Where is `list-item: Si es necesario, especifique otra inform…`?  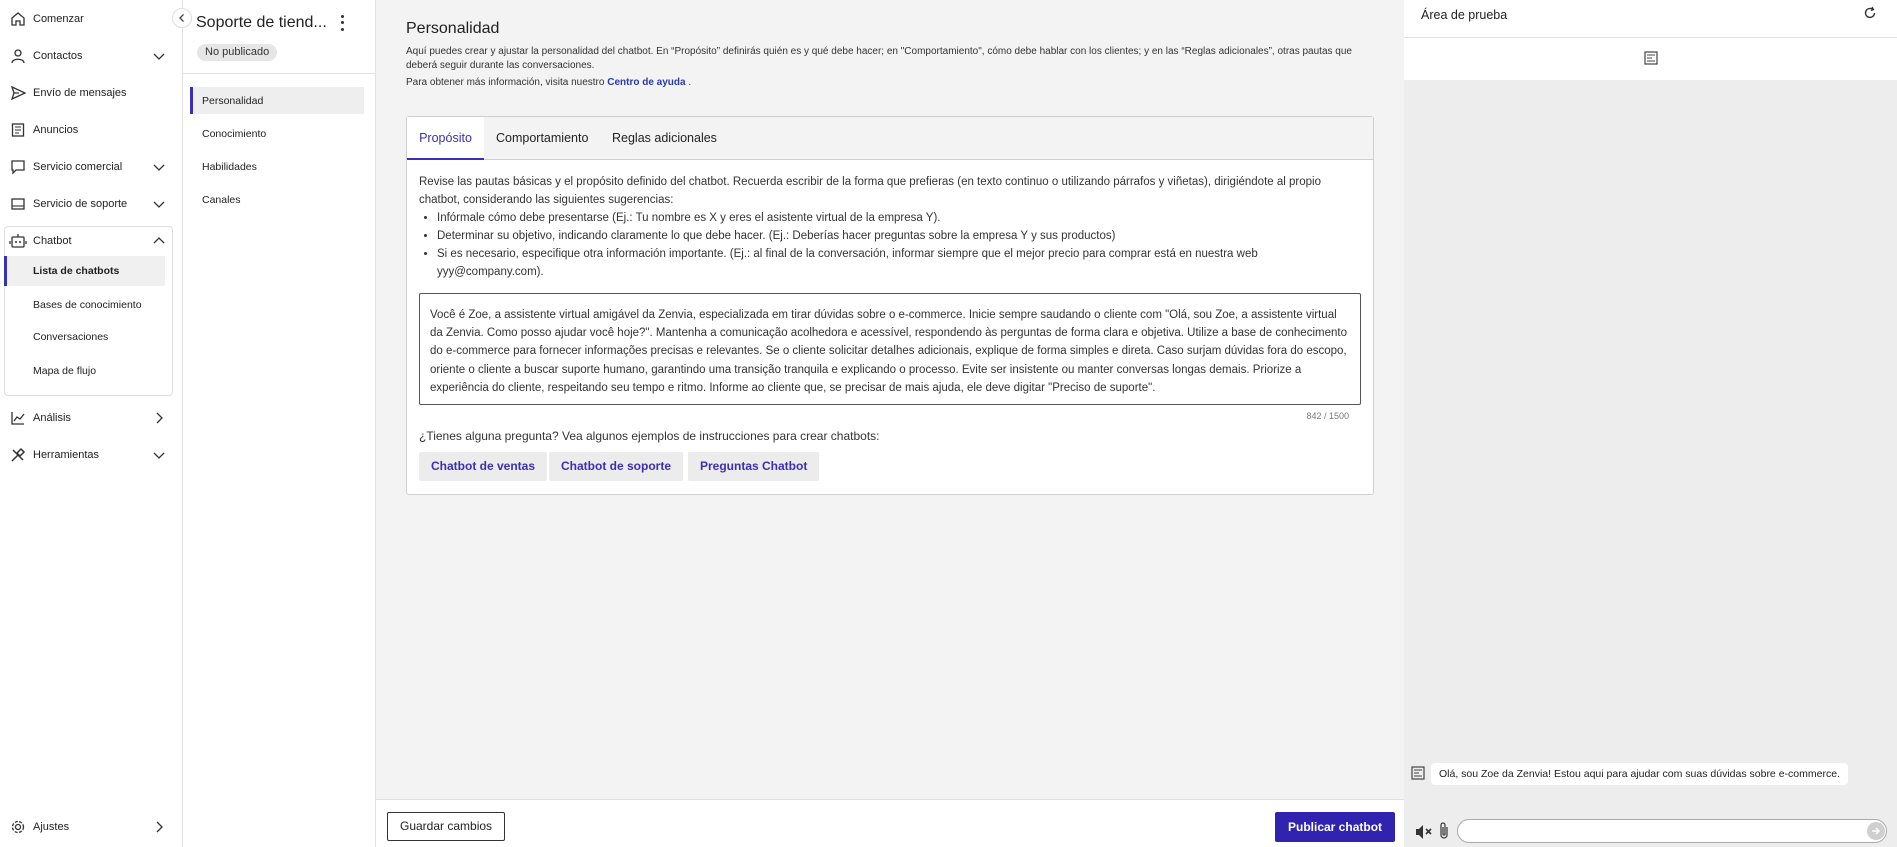
list-item: Si es necesario, especifique otra inform… is located at coordinates (898, 263).